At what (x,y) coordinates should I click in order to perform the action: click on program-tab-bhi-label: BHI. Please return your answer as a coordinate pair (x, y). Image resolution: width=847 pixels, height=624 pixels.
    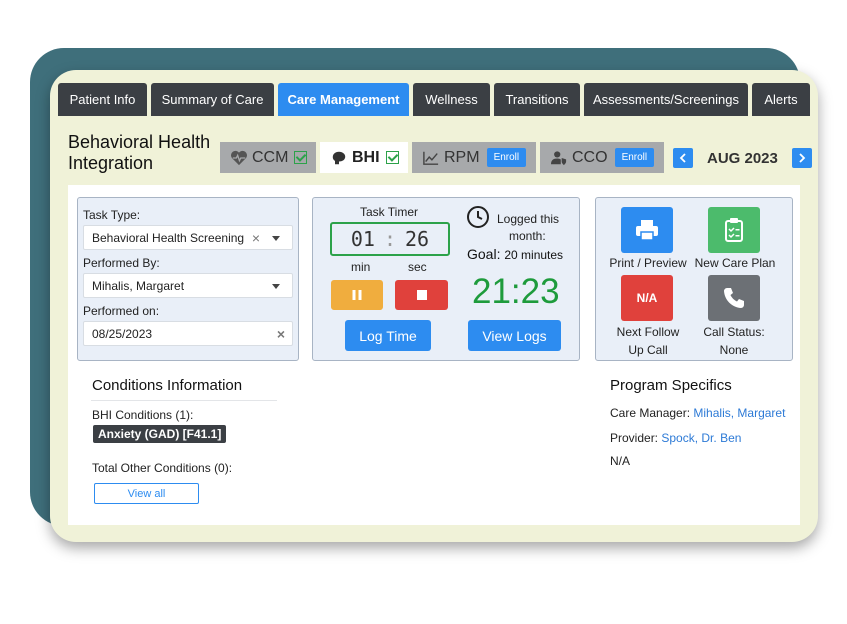
    Looking at the image, I should click on (366, 157).